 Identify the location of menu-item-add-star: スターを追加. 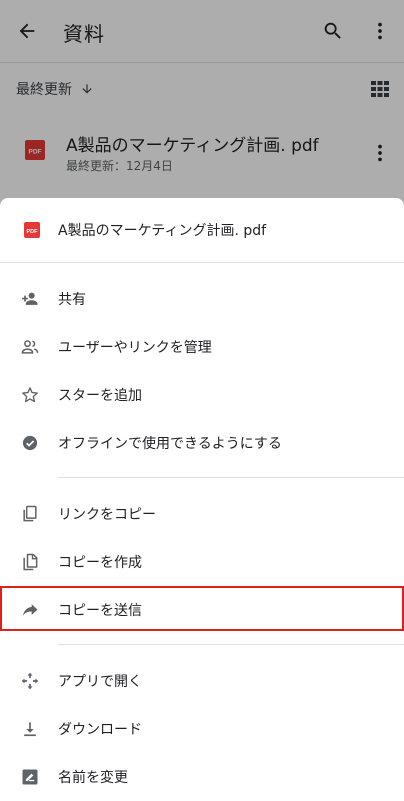
(202, 395).